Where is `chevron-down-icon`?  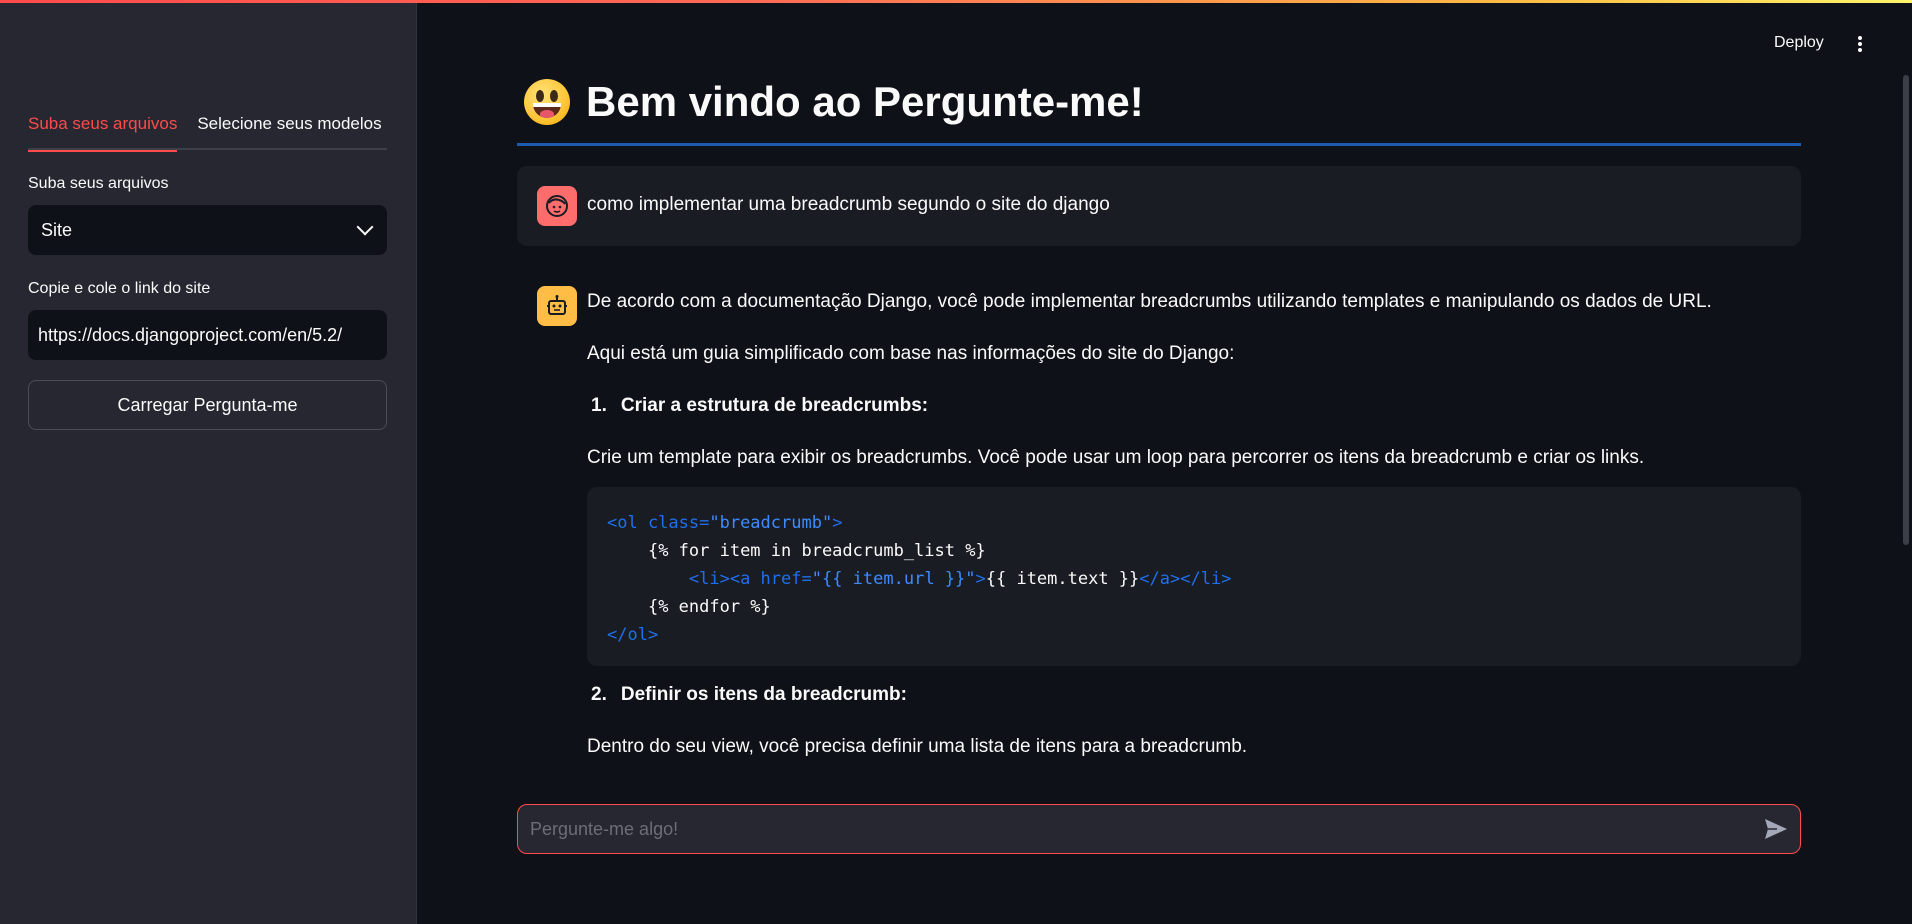 chevron-down-icon is located at coordinates (365, 227).